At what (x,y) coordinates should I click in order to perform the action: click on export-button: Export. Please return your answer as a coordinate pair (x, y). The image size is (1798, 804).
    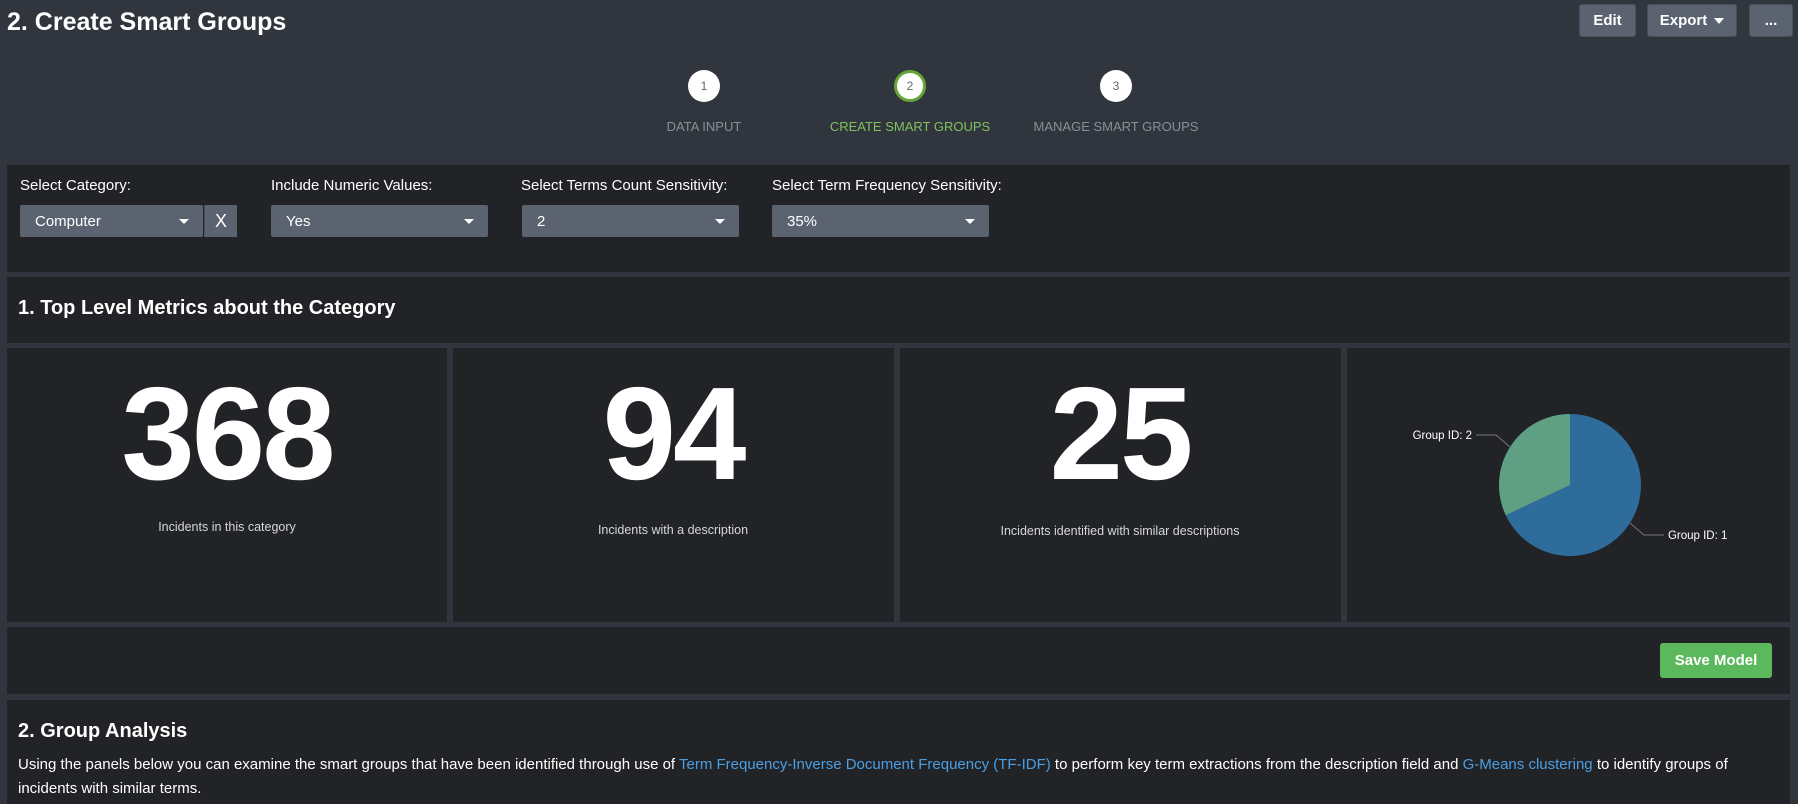
    Looking at the image, I should click on (1692, 20).